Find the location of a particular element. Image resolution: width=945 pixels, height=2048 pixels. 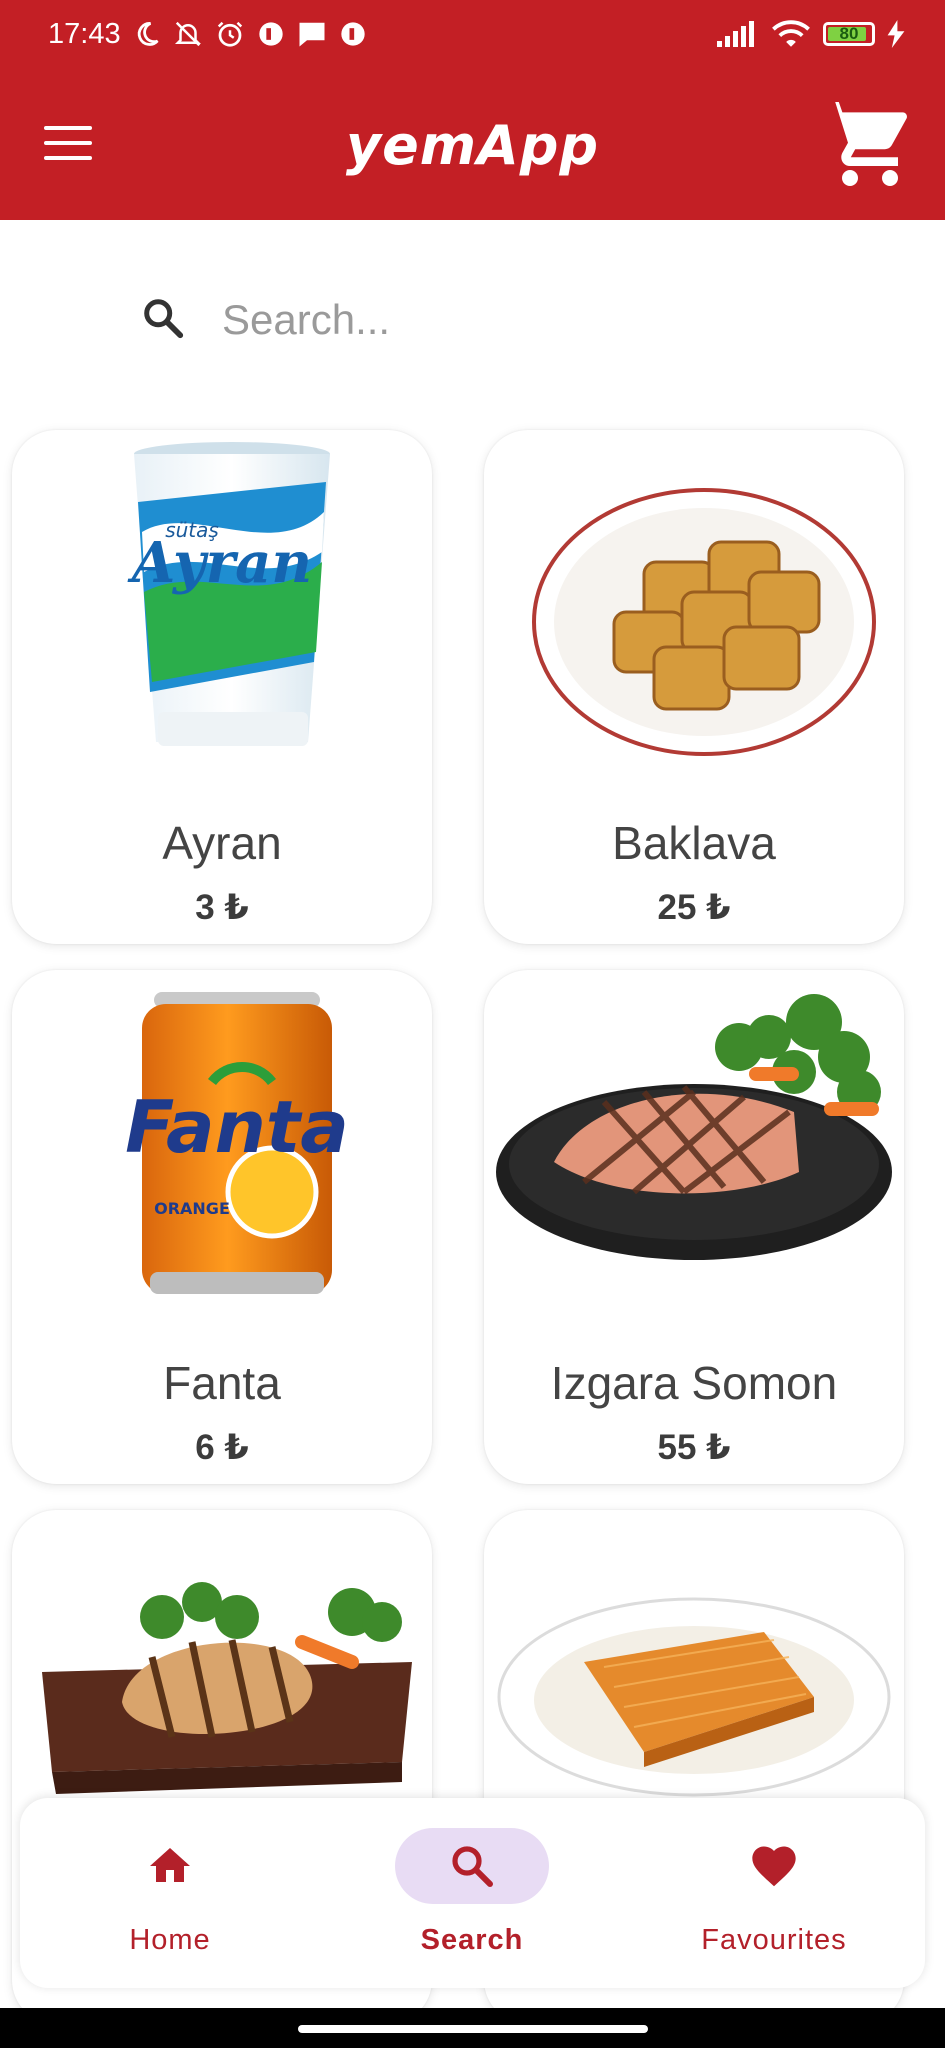

home-icon is located at coordinates (170, 1865).